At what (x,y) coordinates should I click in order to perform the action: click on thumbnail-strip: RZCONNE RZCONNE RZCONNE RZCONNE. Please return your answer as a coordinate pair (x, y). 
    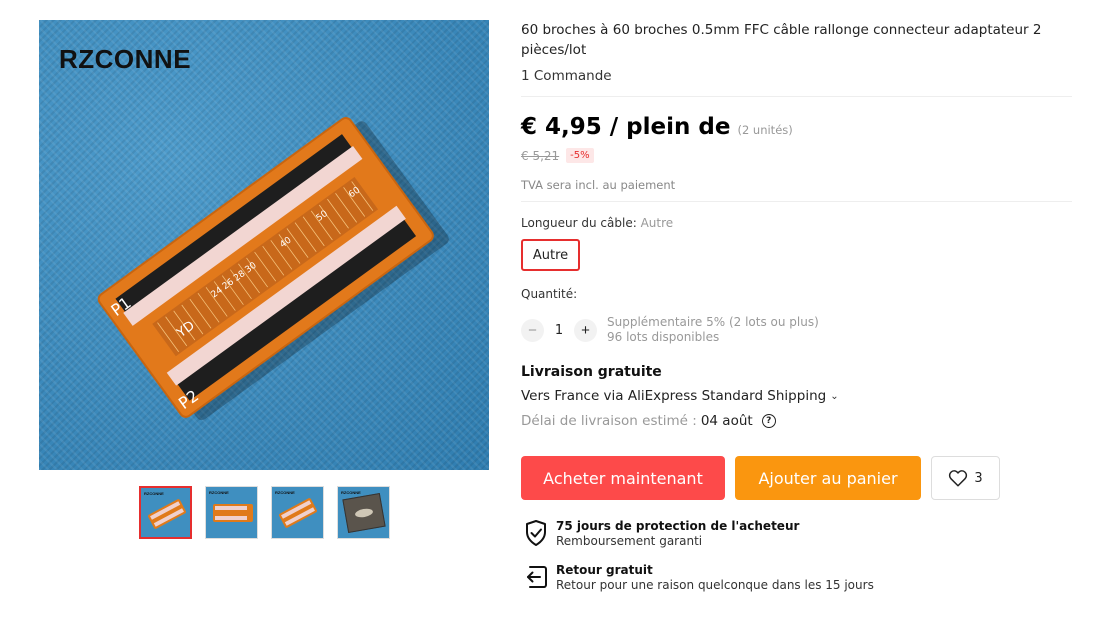
    Looking at the image, I should click on (264, 512).